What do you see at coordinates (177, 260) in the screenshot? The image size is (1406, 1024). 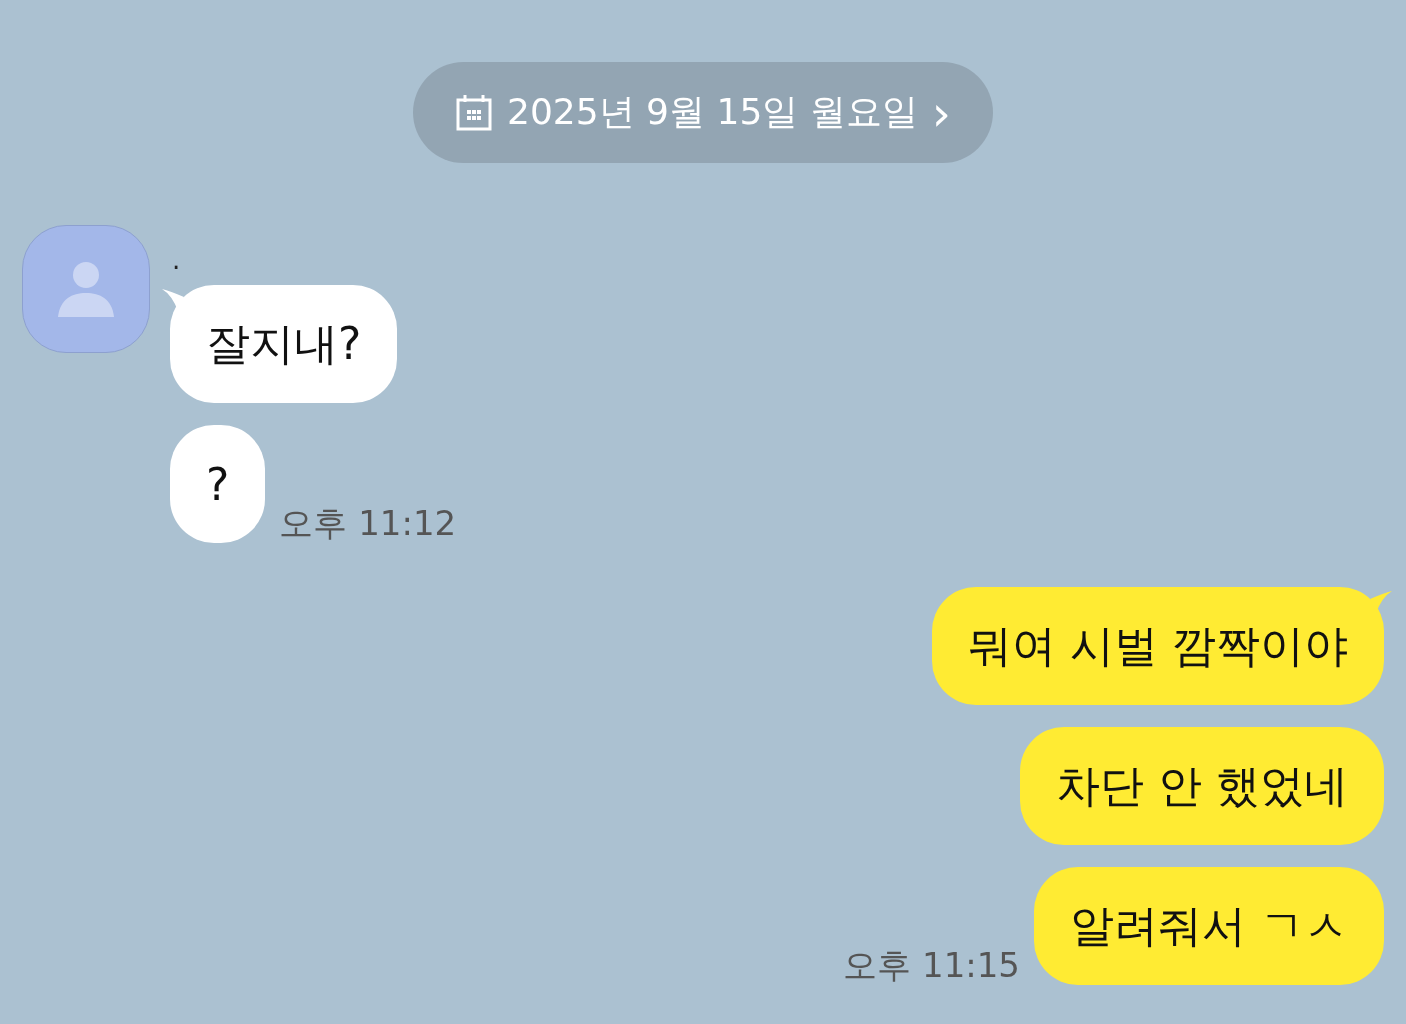 I see `sender-name: .` at bounding box center [177, 260].